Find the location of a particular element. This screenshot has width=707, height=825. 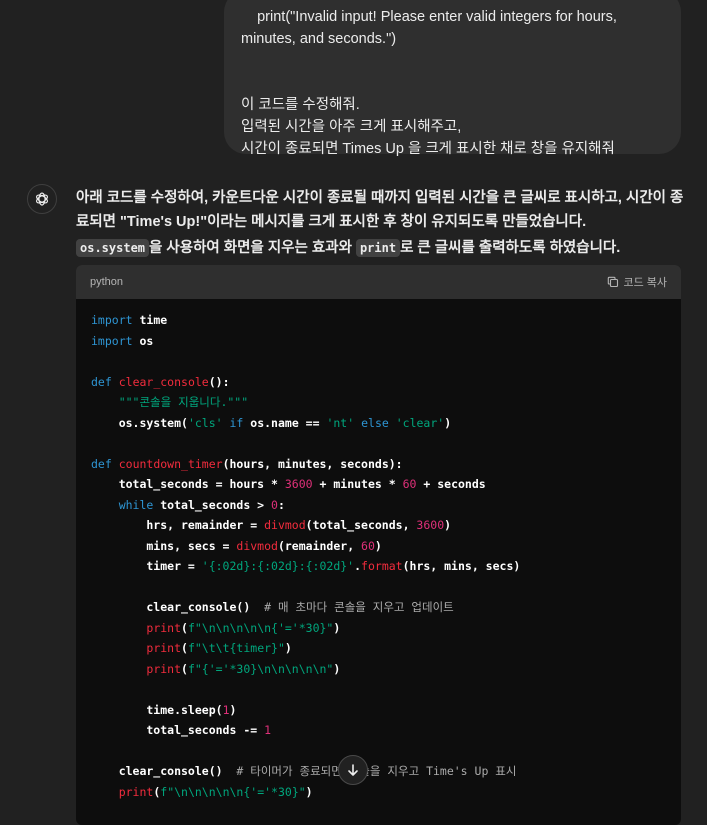

code-token: 3600 is located at coordinates (298, 484).